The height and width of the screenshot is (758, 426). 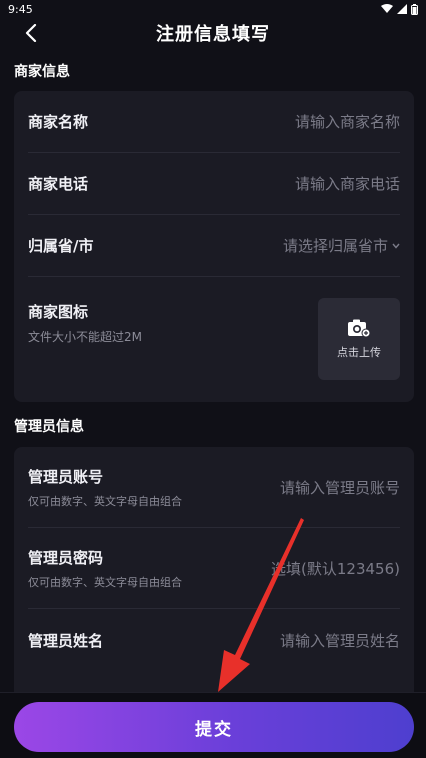 I want to click on chevron-left-icon, so click(x=31, y=33).